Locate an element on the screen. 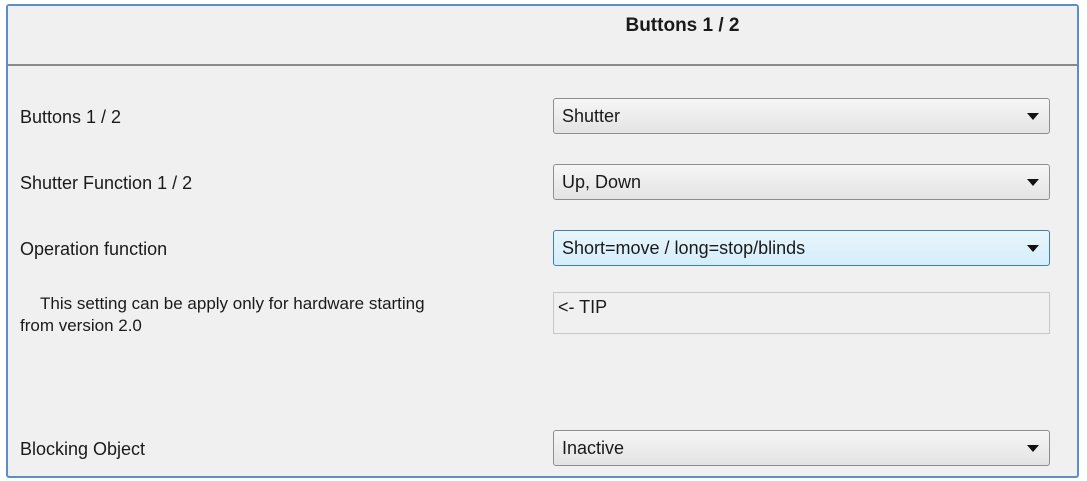 Image resolution: width=1087 pixels, height=481 pixels. buttons-label: Buttons 1 / 2 is located at coordinates (71, 117).